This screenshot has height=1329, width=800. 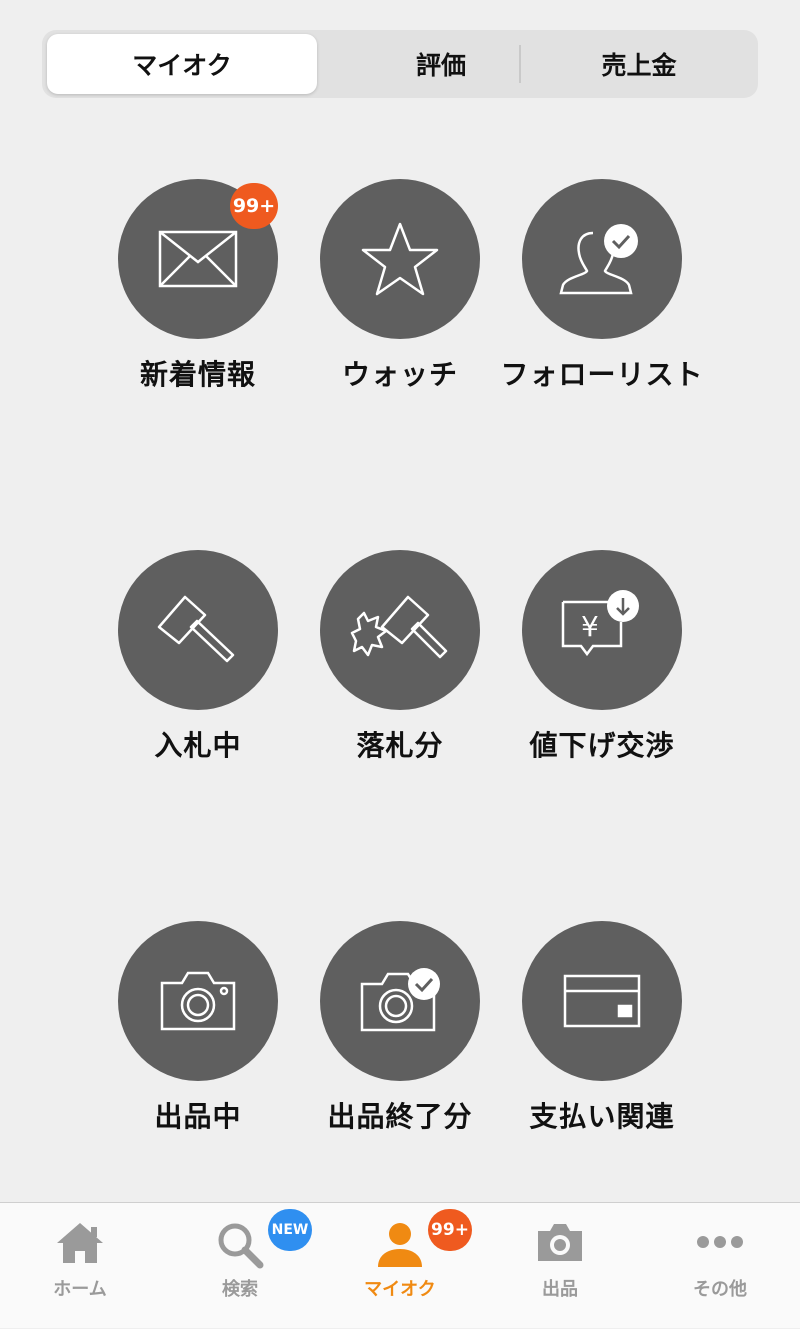 What do you see at coordinates (720, 1242) in the screenshot?
I see `more-dots-icon` at bounding box center [720, 1242].